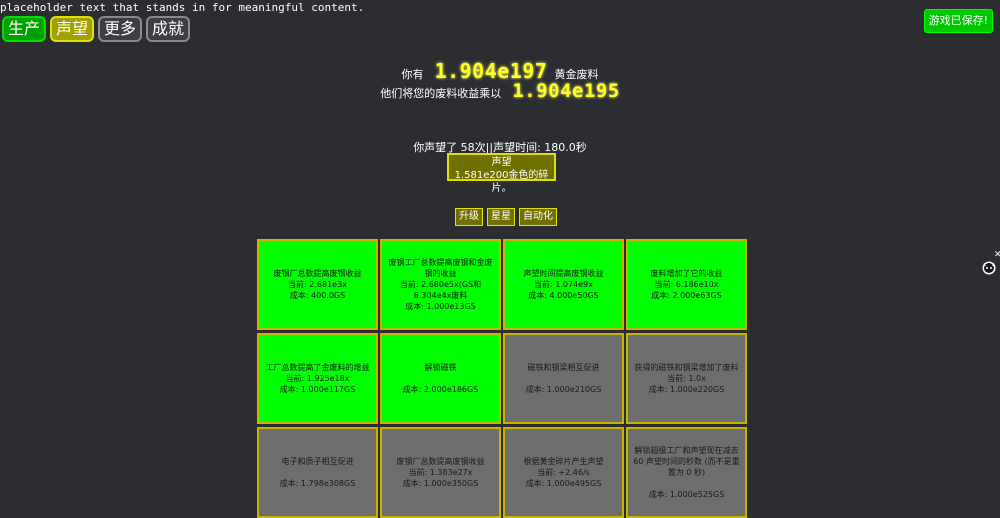 The width and height of the screenshot is (1000, 518). What do you see at coordinates (563, 378) in the screenshot?
I see `upgrade-card: 磁铁和钢梁相互促进 成本: 1.000e210GS` at bounding box center [563, 378].